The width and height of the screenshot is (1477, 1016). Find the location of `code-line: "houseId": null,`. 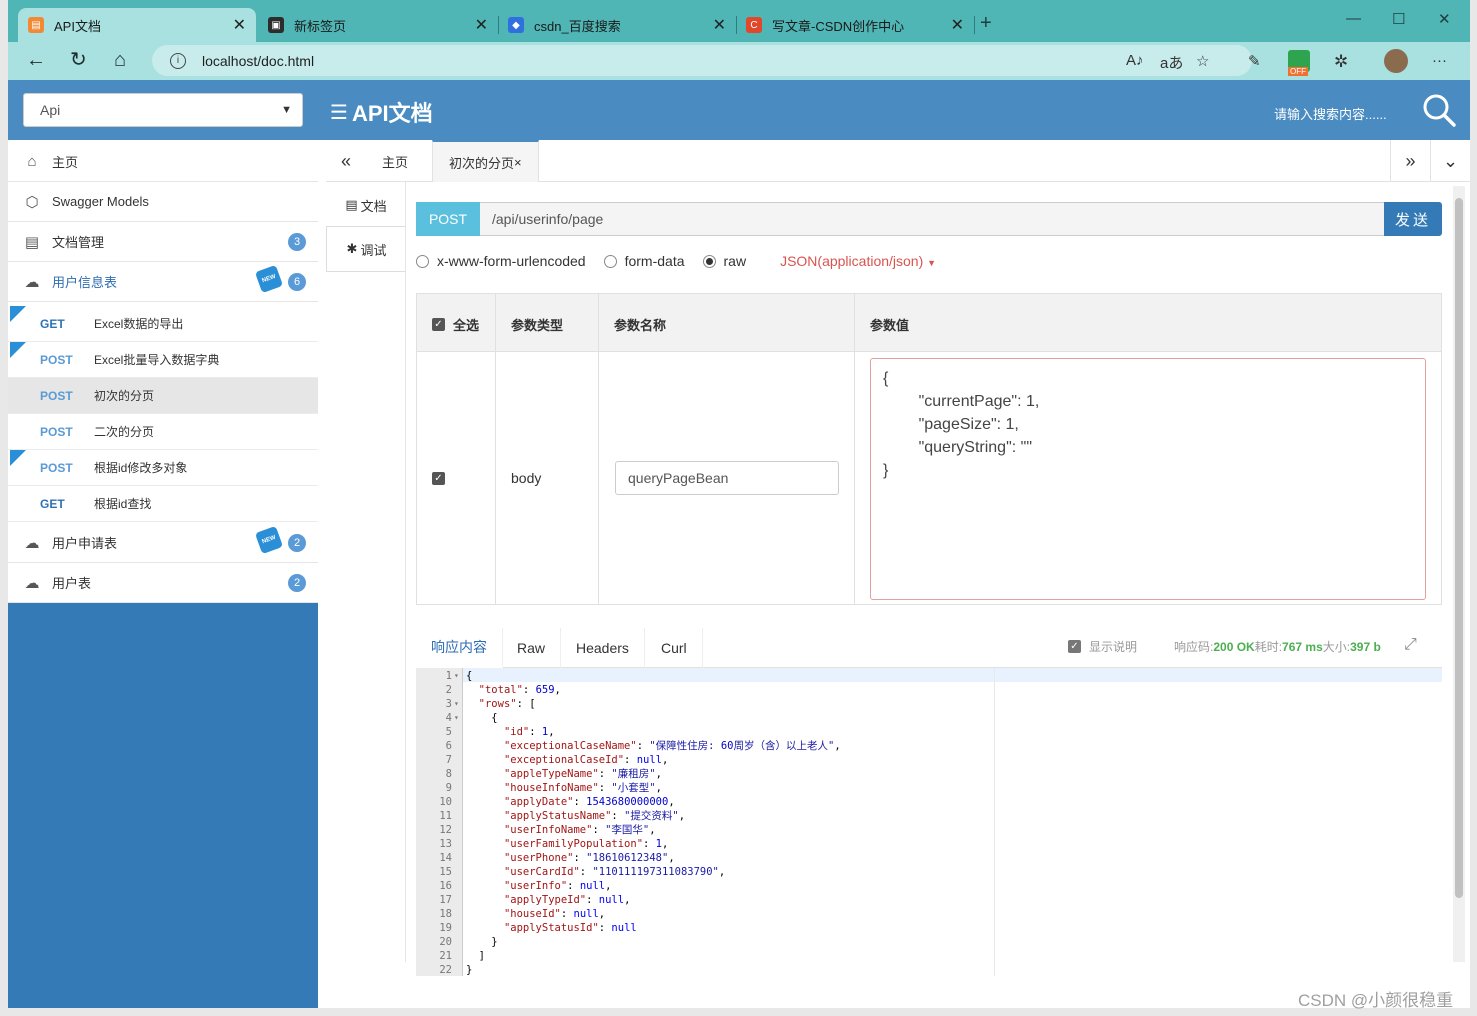

code-line: "houseId": null, is located at coordinates (554, 914).